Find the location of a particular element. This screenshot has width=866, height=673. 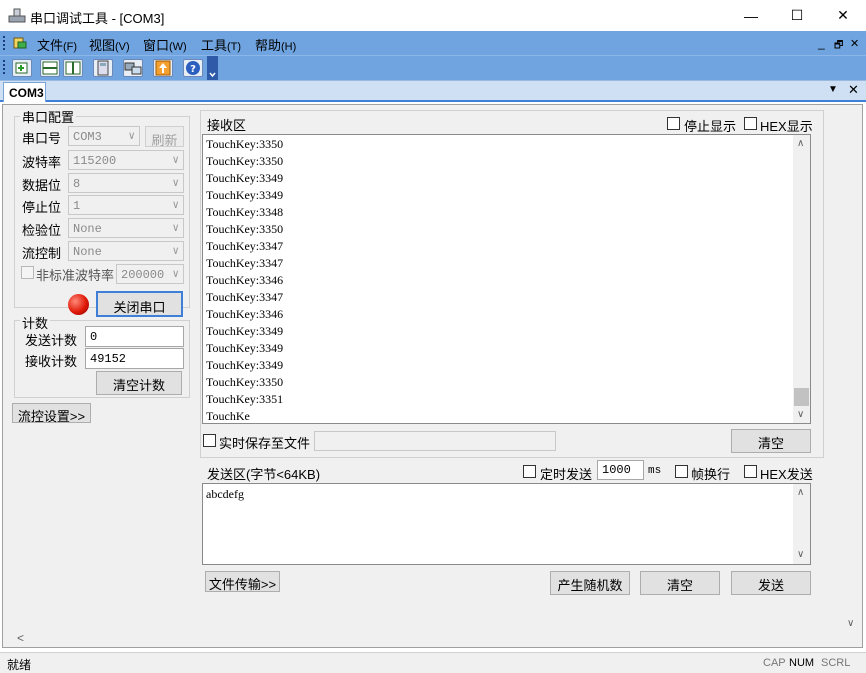

receive-title: 接收区 is located at coordinates (227, 125).